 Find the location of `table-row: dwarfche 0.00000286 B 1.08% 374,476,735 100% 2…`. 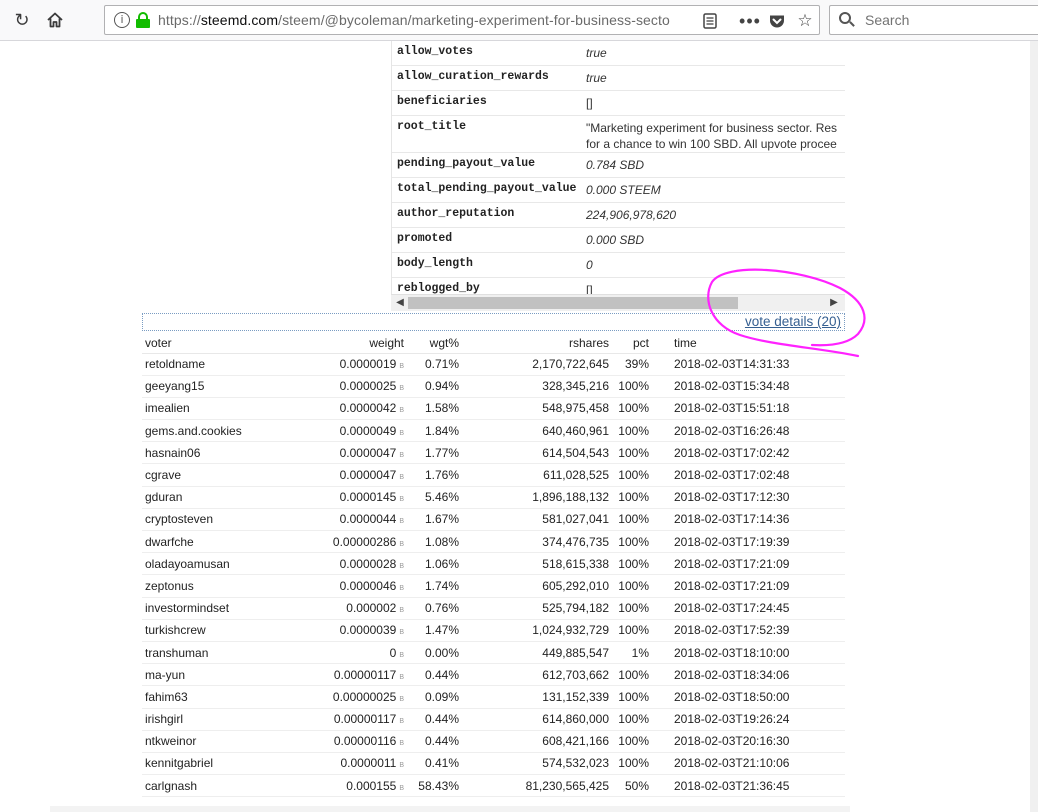

table-row: dwarfche 0.00000286 B 1.08% 374,476,735 100% 2… is located at coordinates (493, 542).